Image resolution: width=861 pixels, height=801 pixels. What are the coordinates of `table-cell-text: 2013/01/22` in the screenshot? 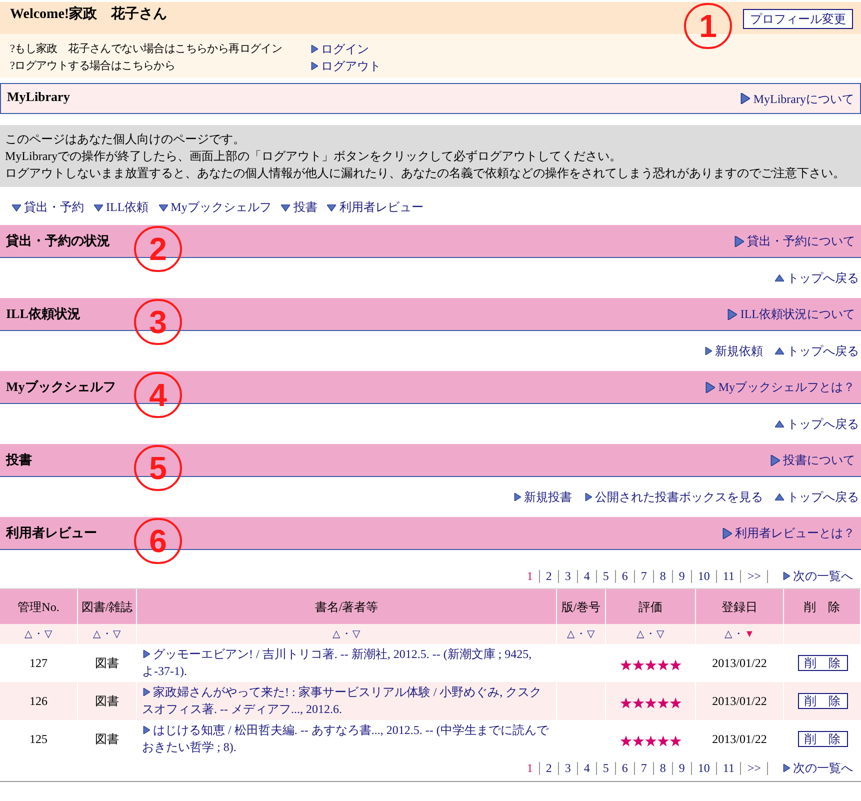 It's located at (739, 739).